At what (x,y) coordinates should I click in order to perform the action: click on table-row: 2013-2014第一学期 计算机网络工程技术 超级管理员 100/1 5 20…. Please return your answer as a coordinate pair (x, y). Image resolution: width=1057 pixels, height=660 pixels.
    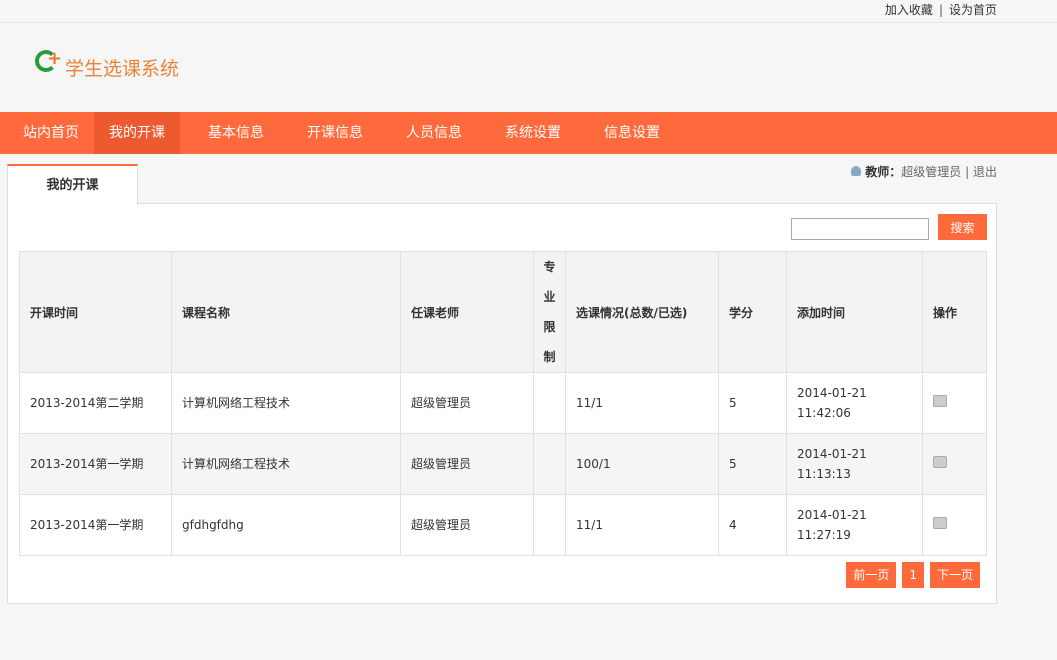
    Looking at the image, I should click on (503, 464).